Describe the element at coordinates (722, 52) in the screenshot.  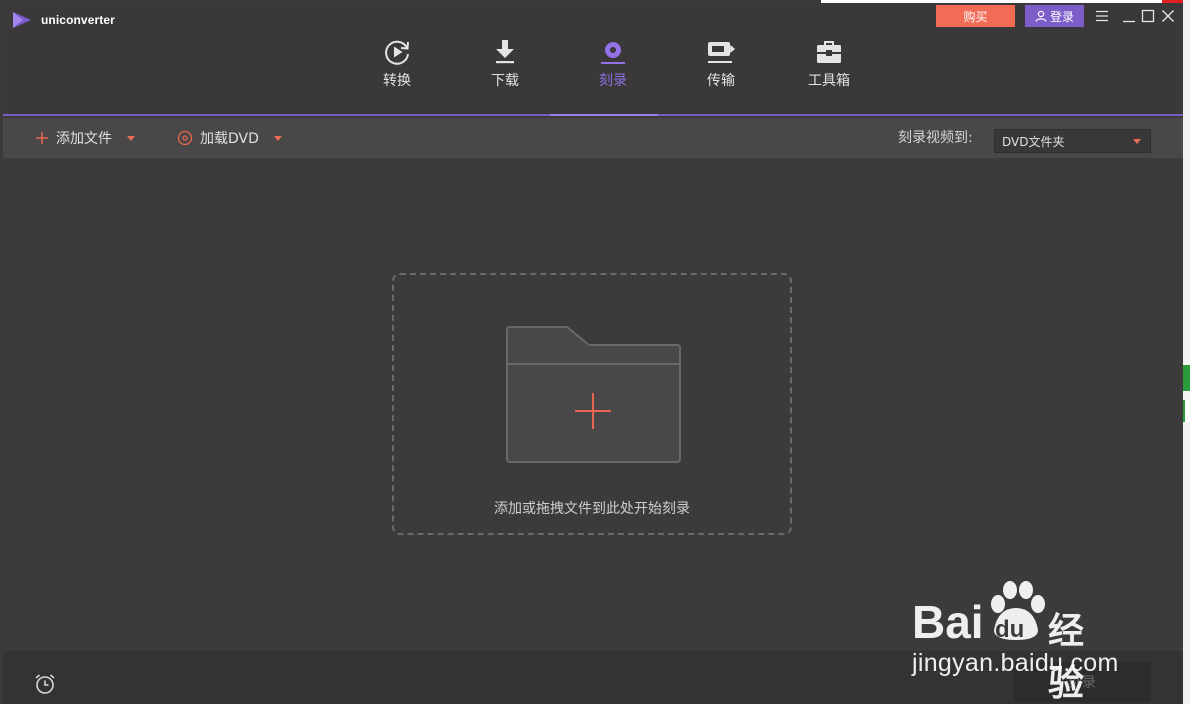
I see `transfer-icon` at that location.